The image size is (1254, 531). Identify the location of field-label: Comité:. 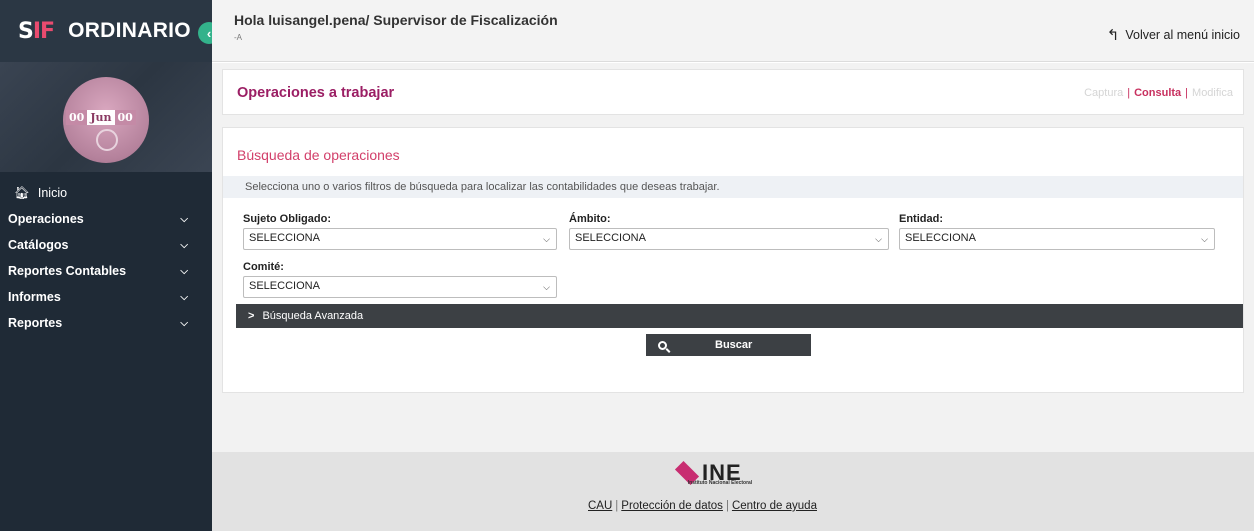
(263, 267).